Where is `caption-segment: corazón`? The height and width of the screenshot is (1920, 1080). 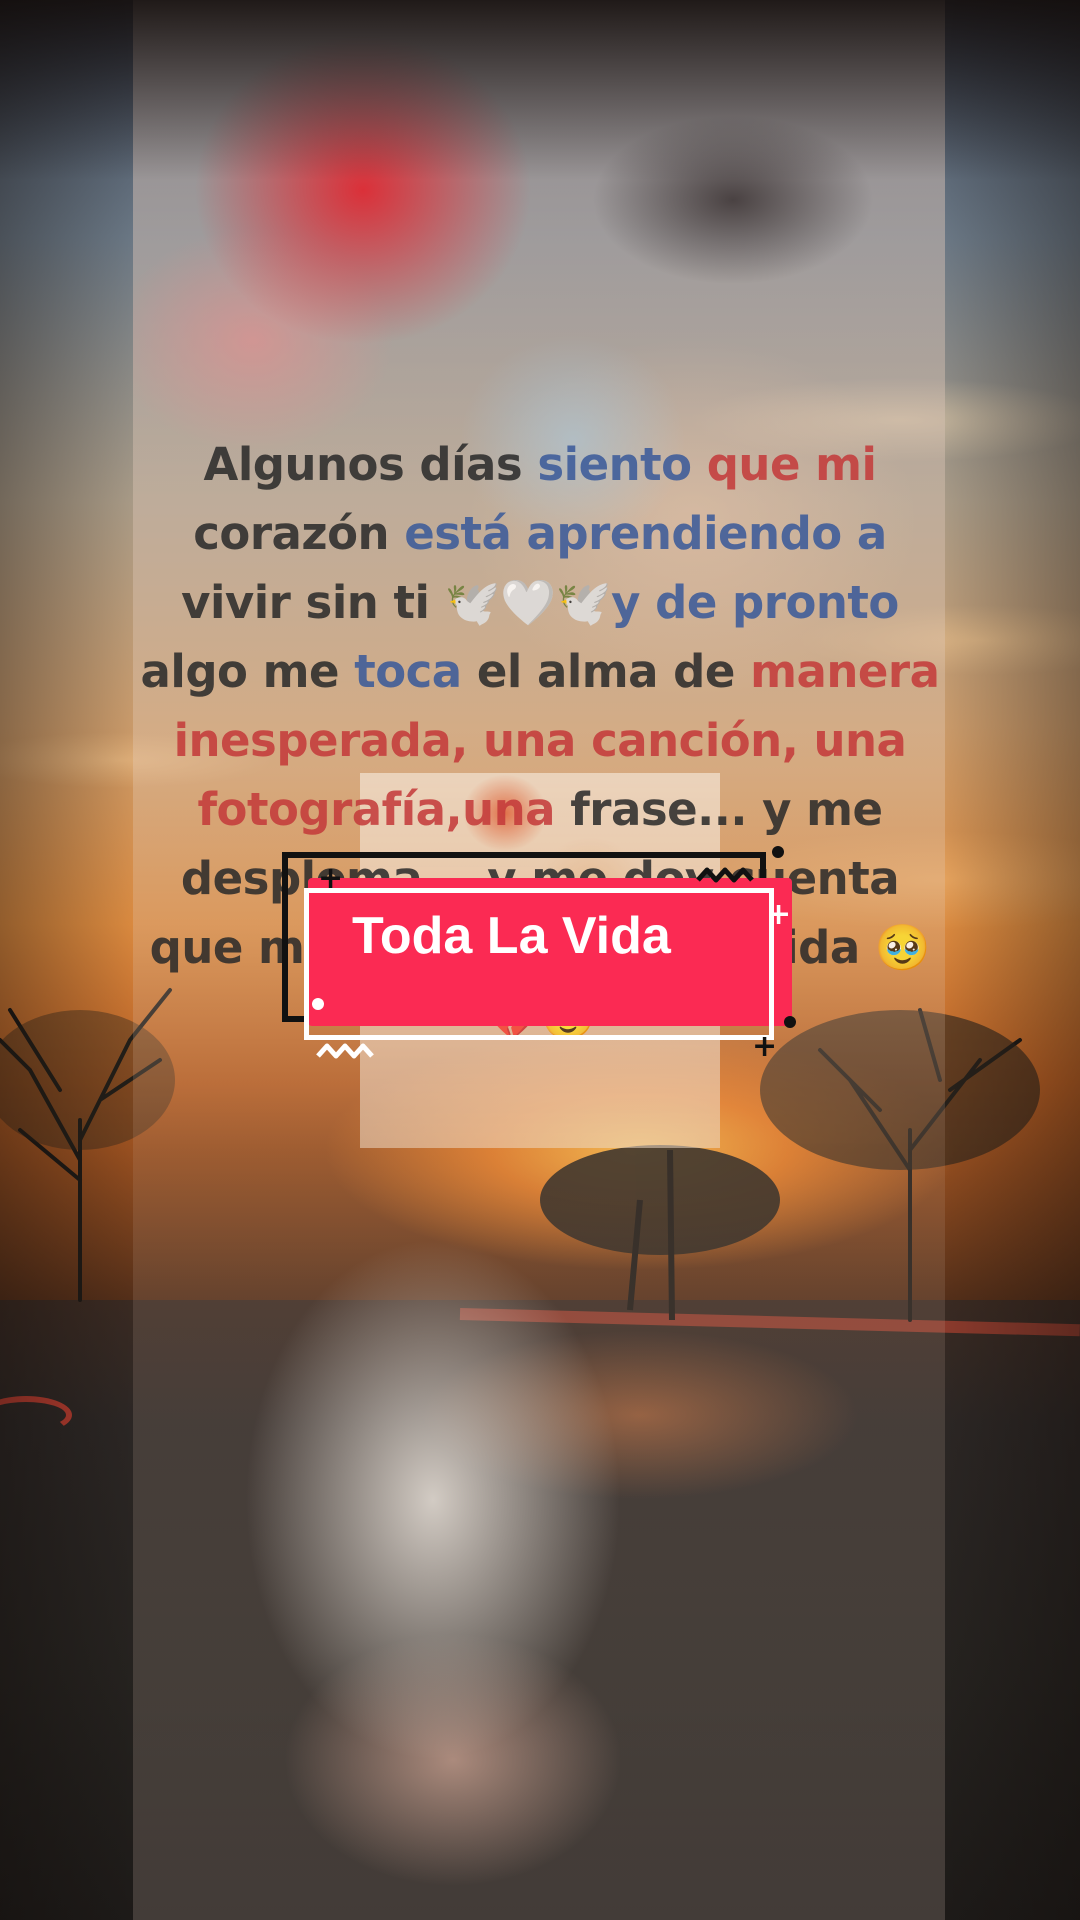
caption-segment: corazón is located at coordinates (299, 533).